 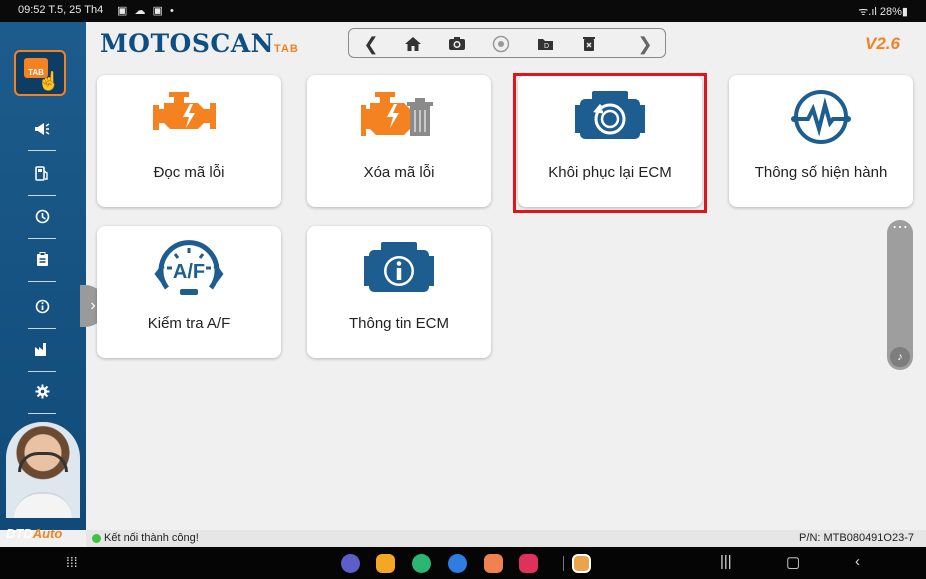 What do you see at coordinates (399, 172) in the screenshot?
I see `card-label: Xóa mã lỗi` at bounding box center [399, 172].